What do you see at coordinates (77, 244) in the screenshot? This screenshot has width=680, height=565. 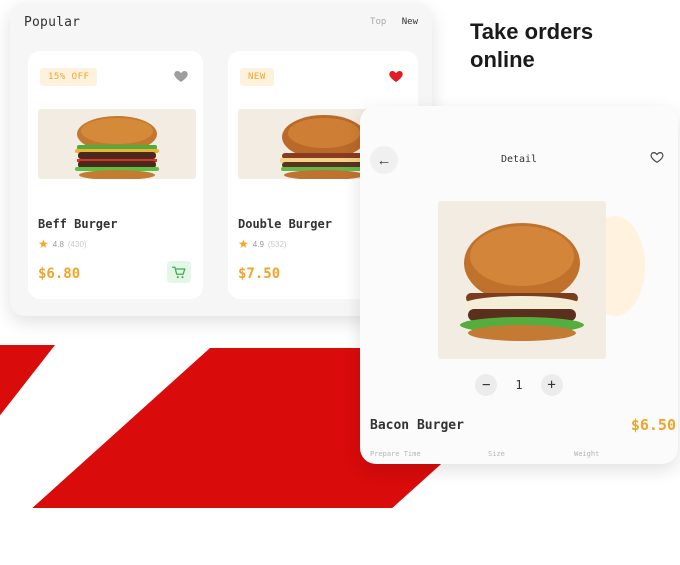 I see `rating-reviews: (430)` at bounding box center [77, 244].